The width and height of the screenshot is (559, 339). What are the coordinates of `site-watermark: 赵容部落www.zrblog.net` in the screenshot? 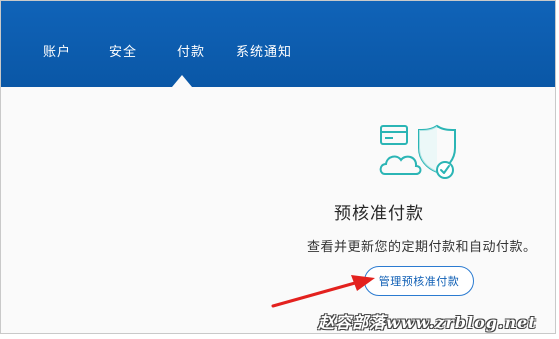 It's located at (427, 322).